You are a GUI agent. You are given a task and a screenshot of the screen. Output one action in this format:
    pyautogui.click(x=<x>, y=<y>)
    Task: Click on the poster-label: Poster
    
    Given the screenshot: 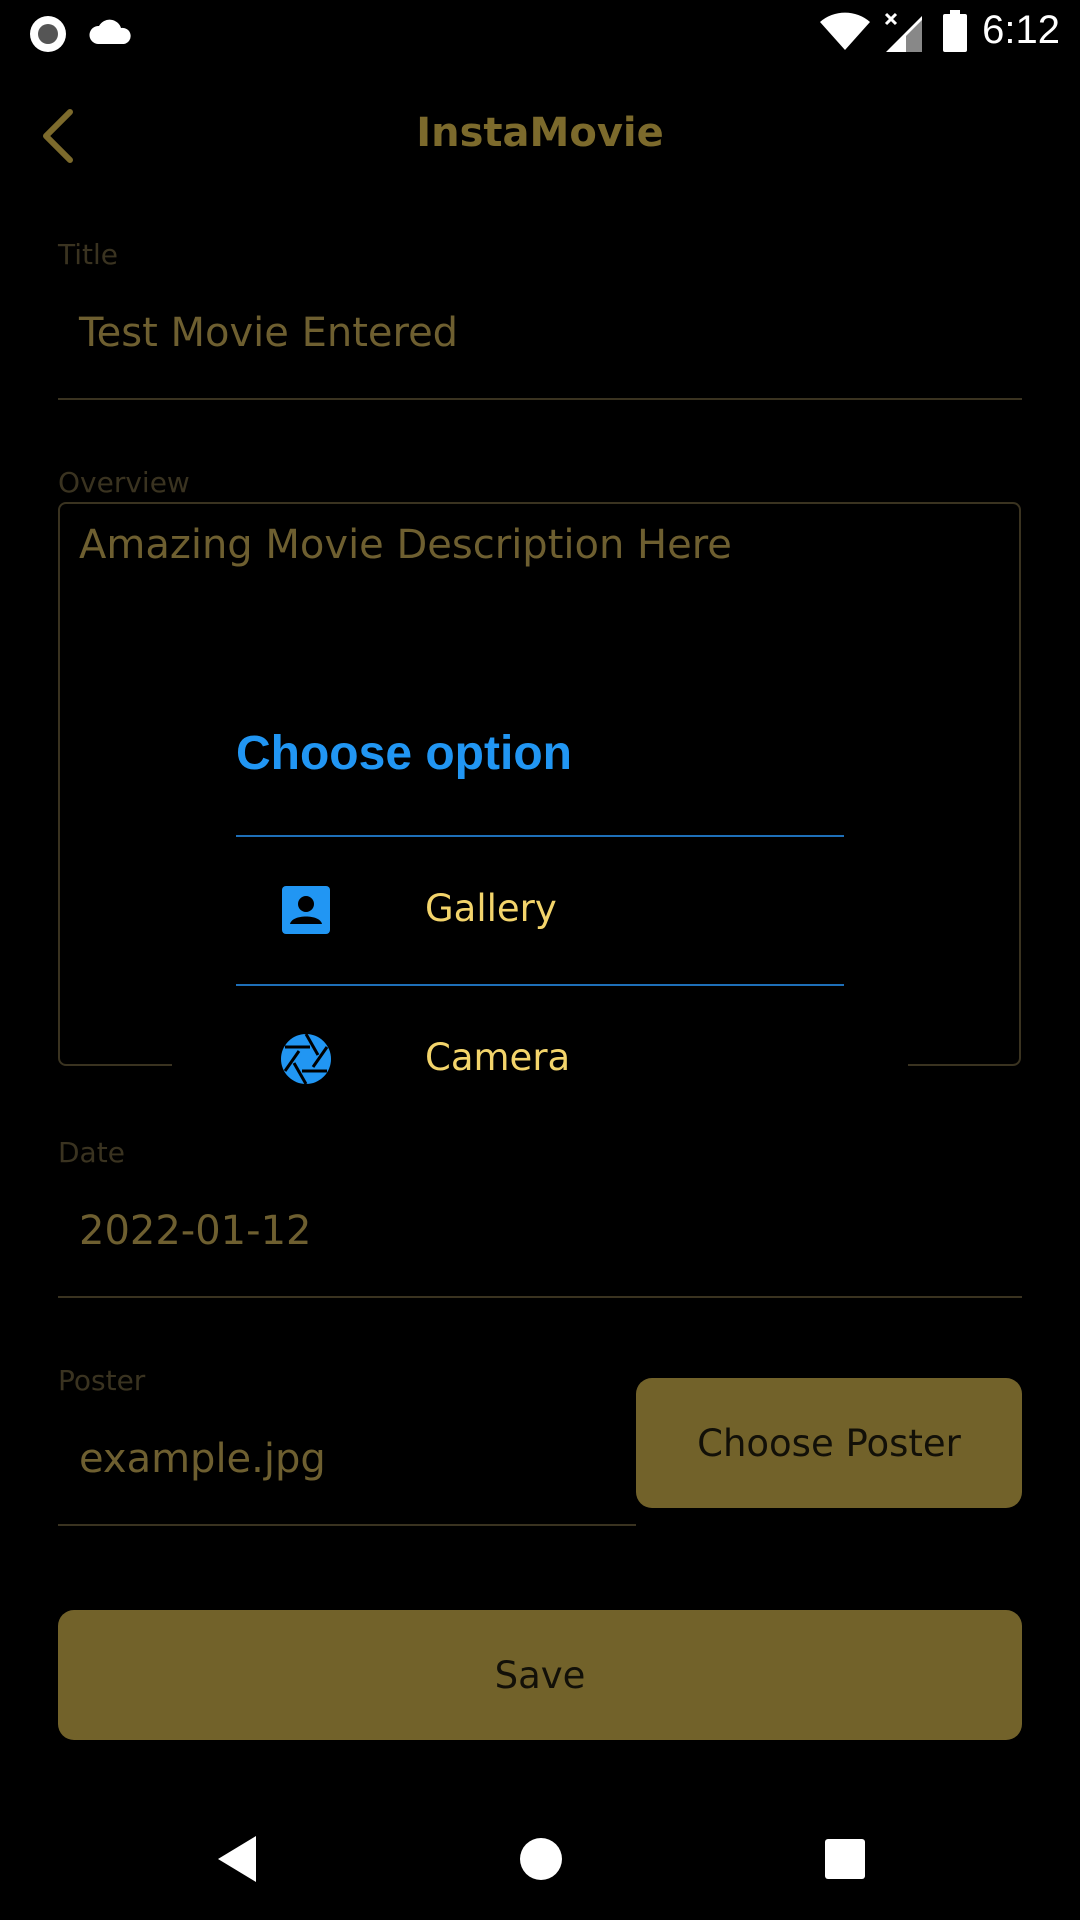 What is the action you would take?
    pyautogui.click(x=102, y=1380)
    